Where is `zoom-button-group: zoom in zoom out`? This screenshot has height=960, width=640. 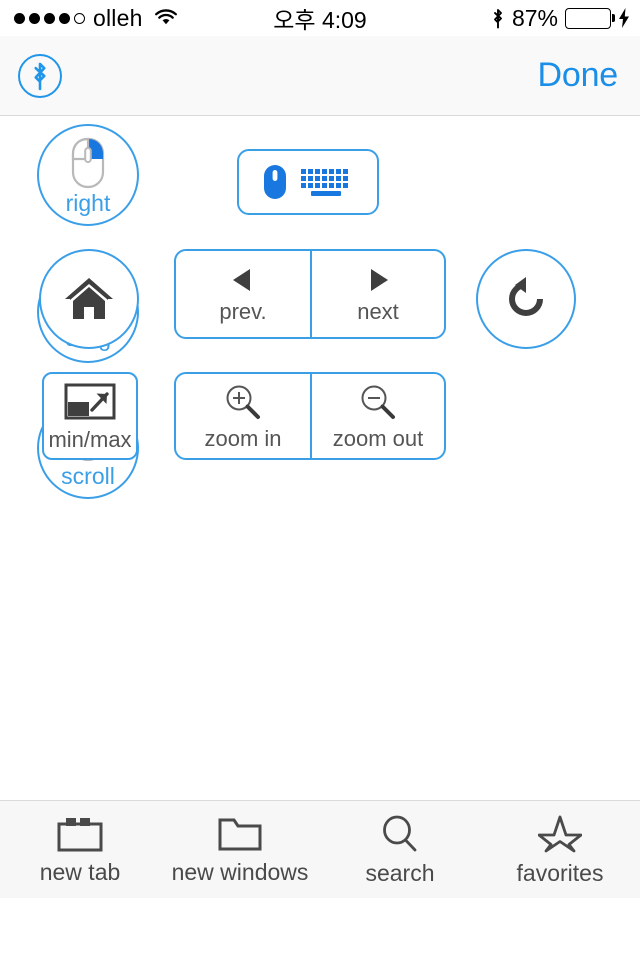
zoom-button-group: zoom in zoom out is located at coordinates (310, 416).